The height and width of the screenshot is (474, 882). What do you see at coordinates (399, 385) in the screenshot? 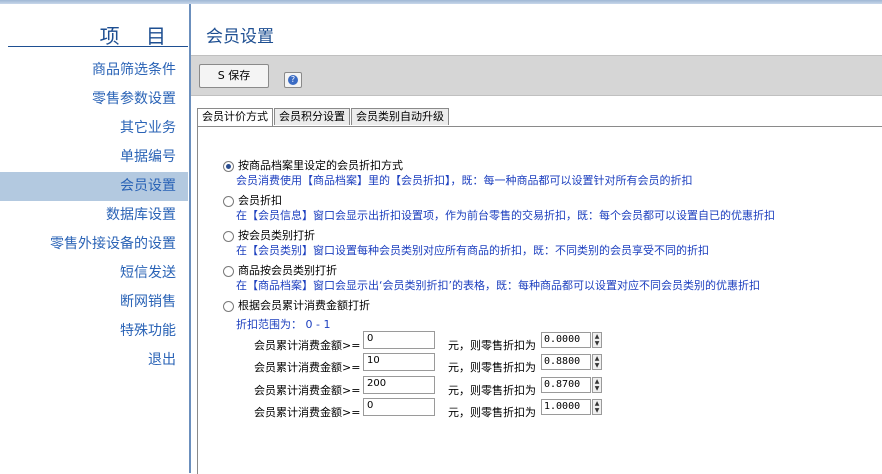
I see `tier-amount-input: 200` at bounding box center [399, 385].